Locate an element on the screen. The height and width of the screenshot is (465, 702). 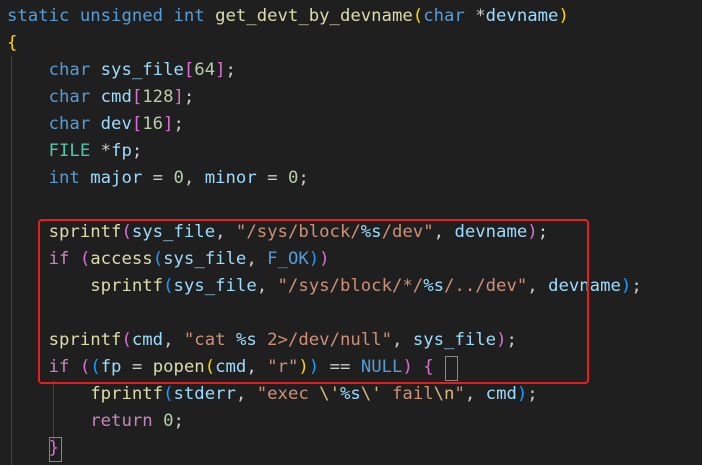
code-token: } is located at coordinates (54, 448).